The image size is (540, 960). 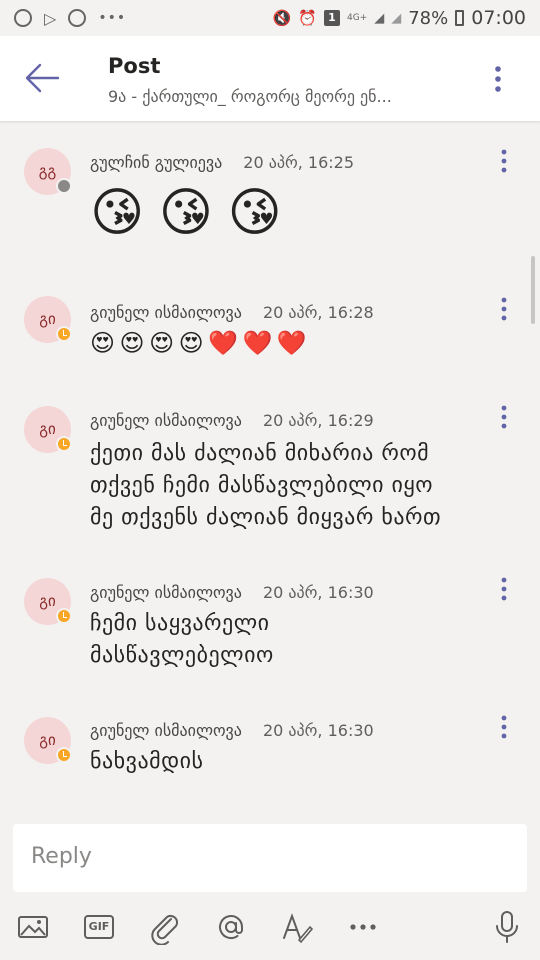 I want to click on message-line: თქვენ ჩემი მასწავლებილი იყო, so click(x=262, y=485).